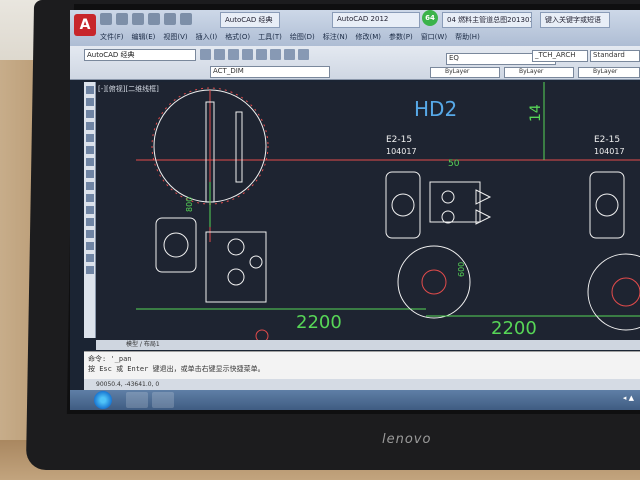 The width and height of the screenshot is (640, 480). I want to click on toolbar-icons, so click(254, 54).